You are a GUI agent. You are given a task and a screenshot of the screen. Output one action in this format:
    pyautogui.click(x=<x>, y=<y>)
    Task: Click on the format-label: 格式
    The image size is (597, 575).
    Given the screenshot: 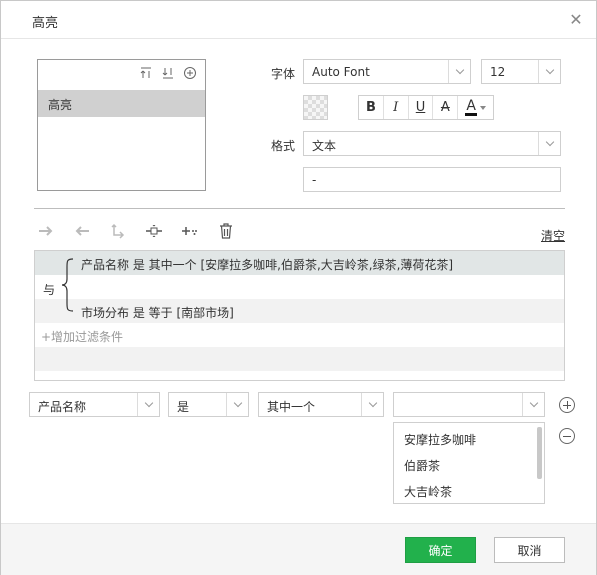 What is the action you would take?
    pyautogui.click(x=283, y=146)
    